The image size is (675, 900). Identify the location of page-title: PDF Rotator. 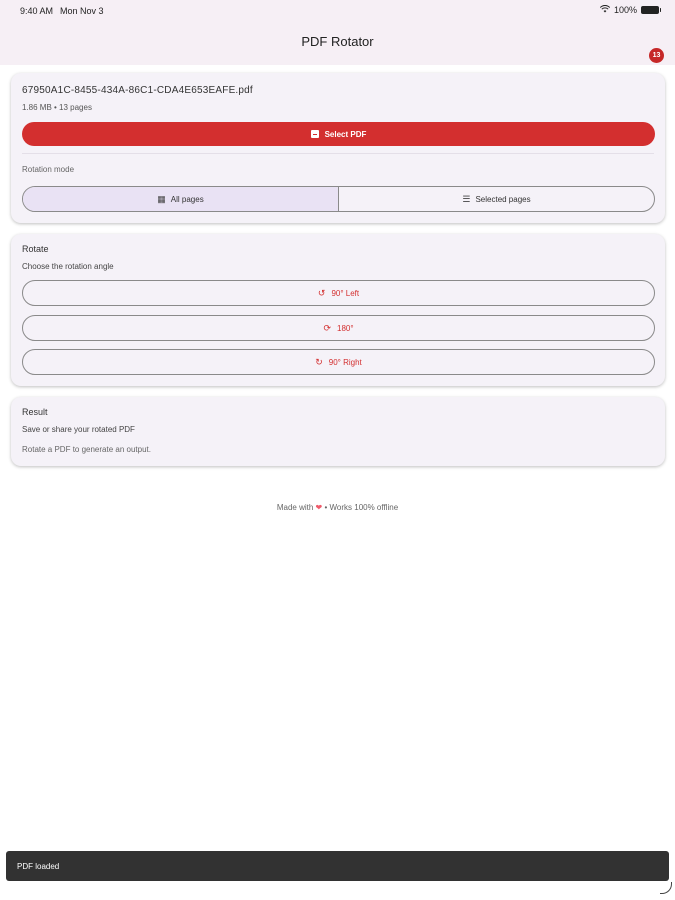
(337, 41).